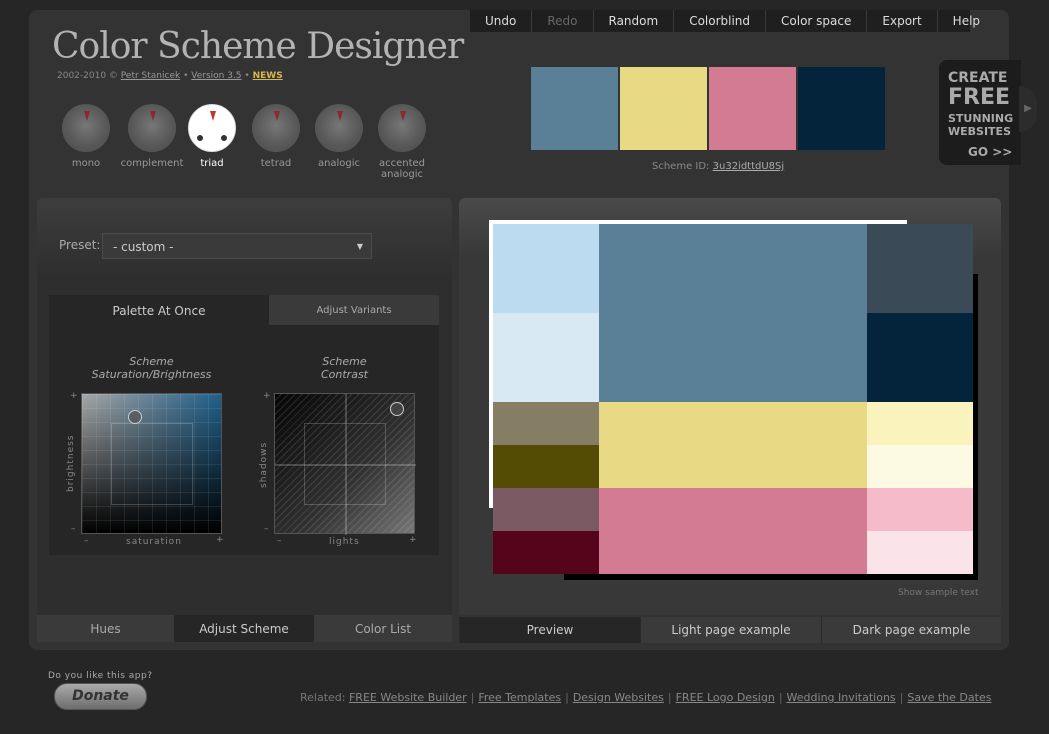 This screenshot has width=1049, height=734. What do you see at coordinates (733, 445) in the screenshot?
I see `preview-yellow-main` at bounding box center [733, 445].